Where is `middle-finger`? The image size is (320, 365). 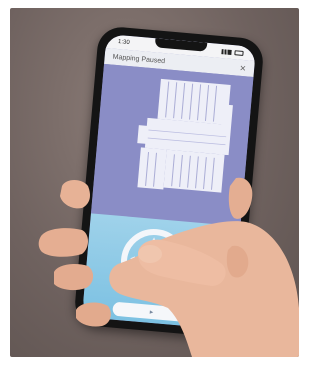
middle-finger is located at coordinates (63, 242).